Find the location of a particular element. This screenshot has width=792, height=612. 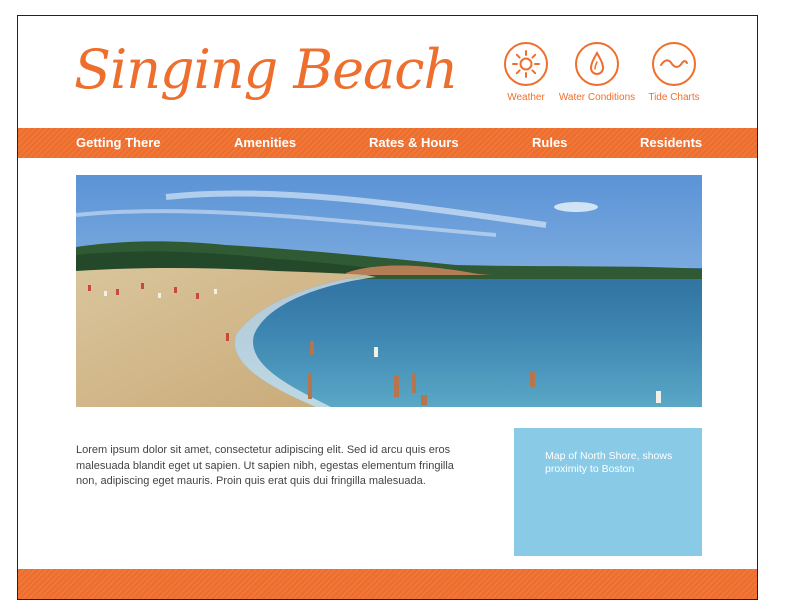

tide-charts-label: Tide Charts is located at coordinates (674, 97).